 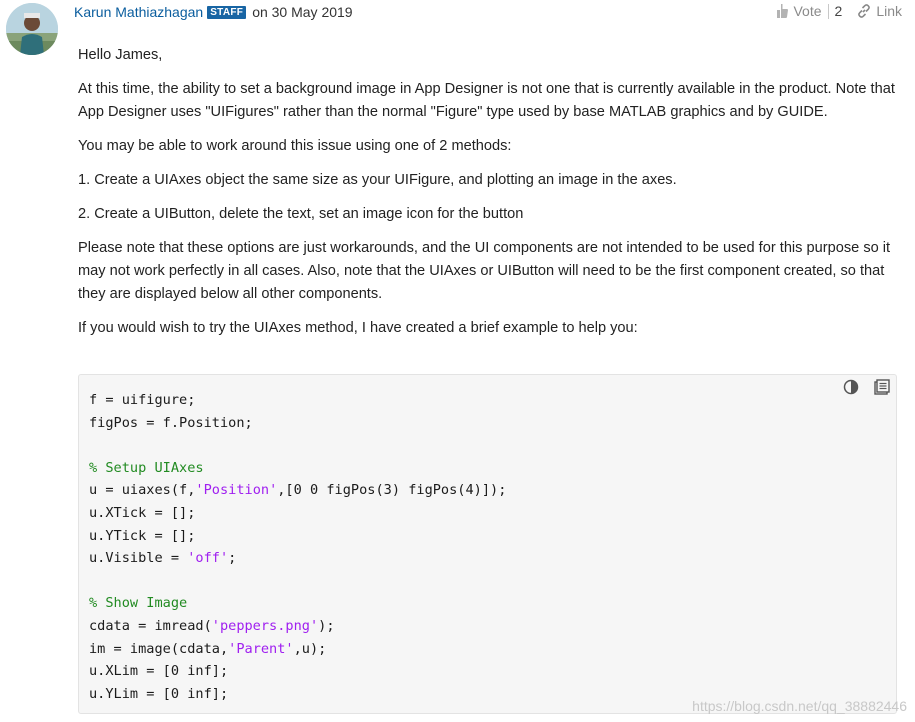 I want to click on author-name: Karun Mathiazhagan, so click(x=138, y=12).